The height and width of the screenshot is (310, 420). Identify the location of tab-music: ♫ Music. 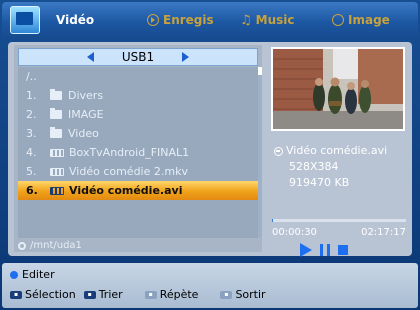
(267, 20).